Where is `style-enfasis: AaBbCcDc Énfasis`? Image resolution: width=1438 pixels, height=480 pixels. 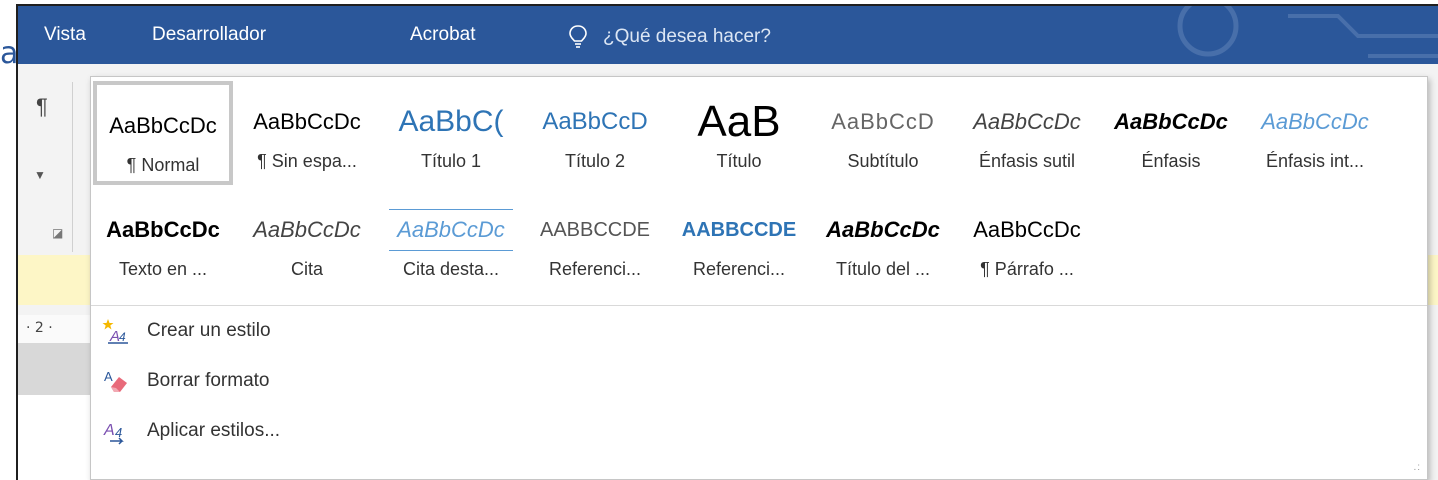 style-enfasis: AaBbCcDc Énfasis is located at coordinates (1171, 133).